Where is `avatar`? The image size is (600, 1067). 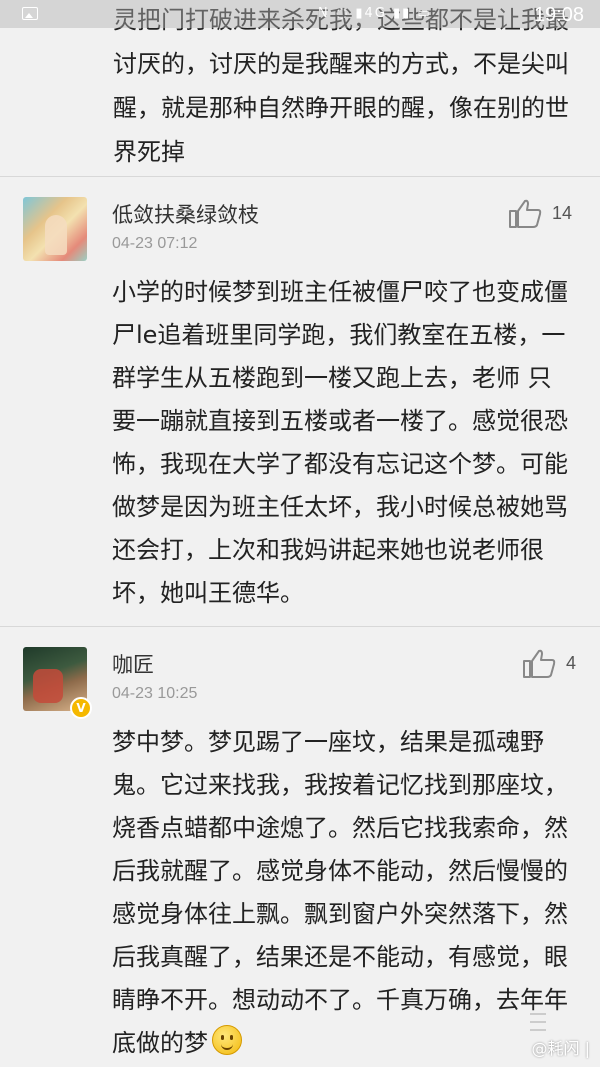 avatar is located at coordinates (55, 229).